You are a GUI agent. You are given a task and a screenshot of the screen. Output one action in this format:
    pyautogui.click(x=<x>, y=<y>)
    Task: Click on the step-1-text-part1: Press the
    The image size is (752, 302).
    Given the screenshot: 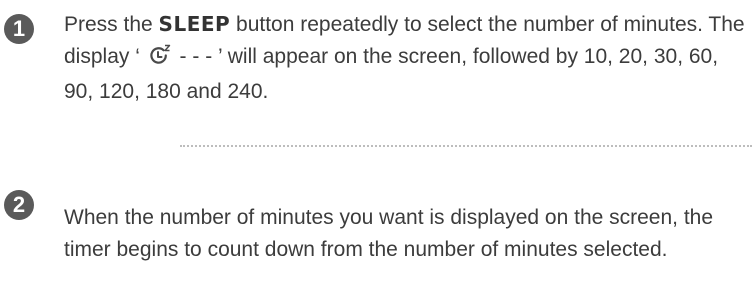 What is the action you would take?
    pyautogui.click(x=111, y=24)
    